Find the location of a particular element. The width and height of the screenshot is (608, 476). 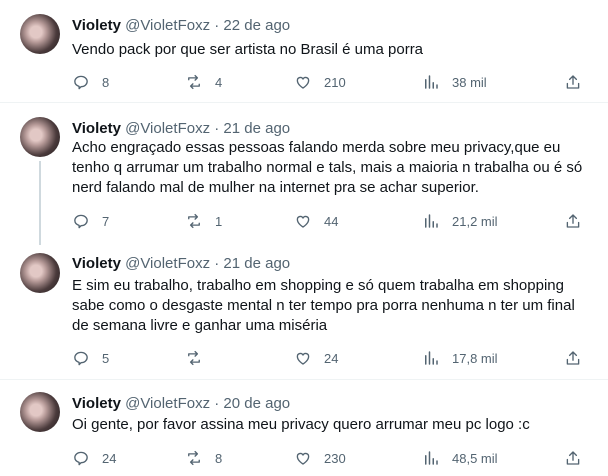

reply-button: 7 is located at coordinates (90, 221).